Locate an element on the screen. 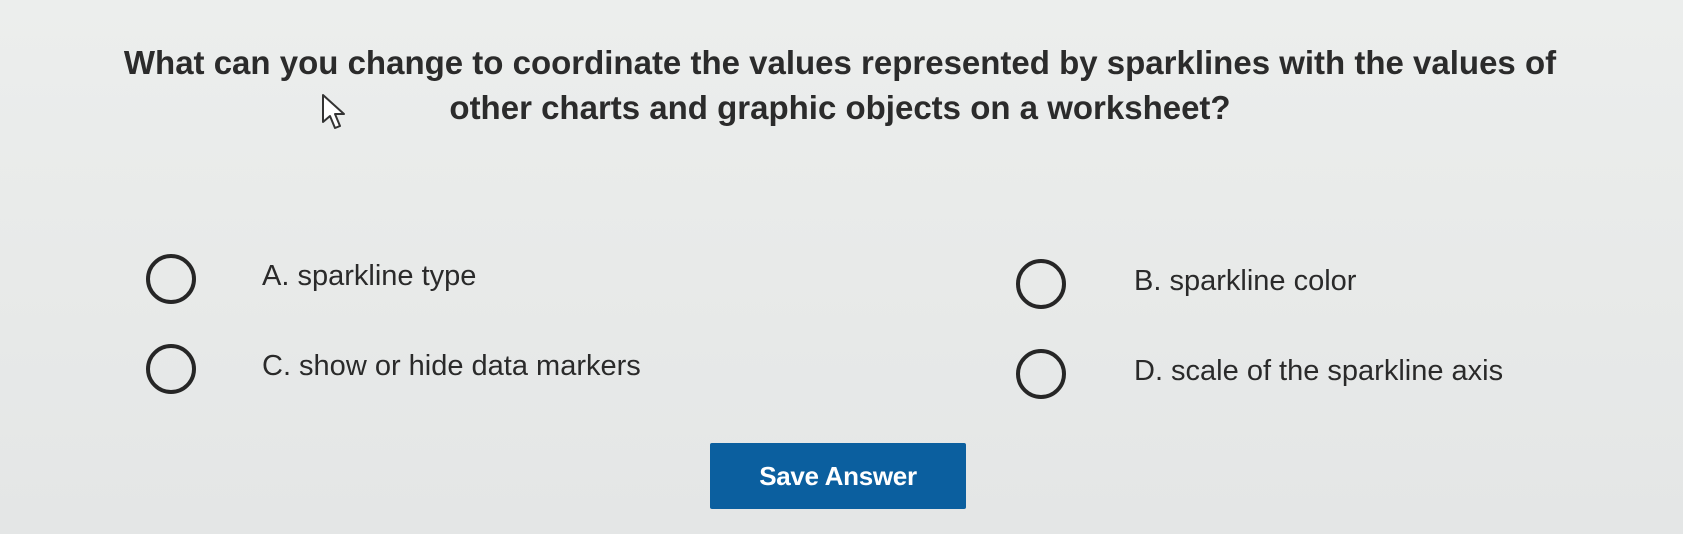 The width and height of the screenshot is (1683, 534). radio-button-b is located at coordinates (1041, 284).